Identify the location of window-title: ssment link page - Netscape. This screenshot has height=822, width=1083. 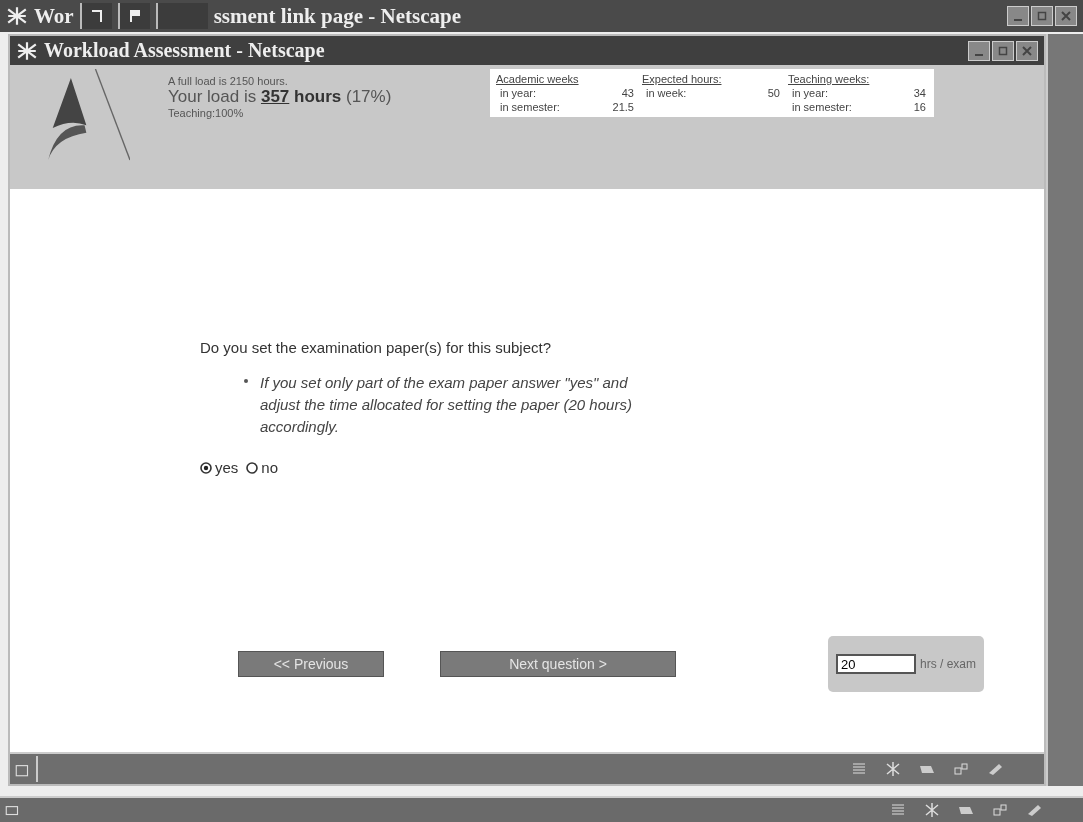
(337, 16).